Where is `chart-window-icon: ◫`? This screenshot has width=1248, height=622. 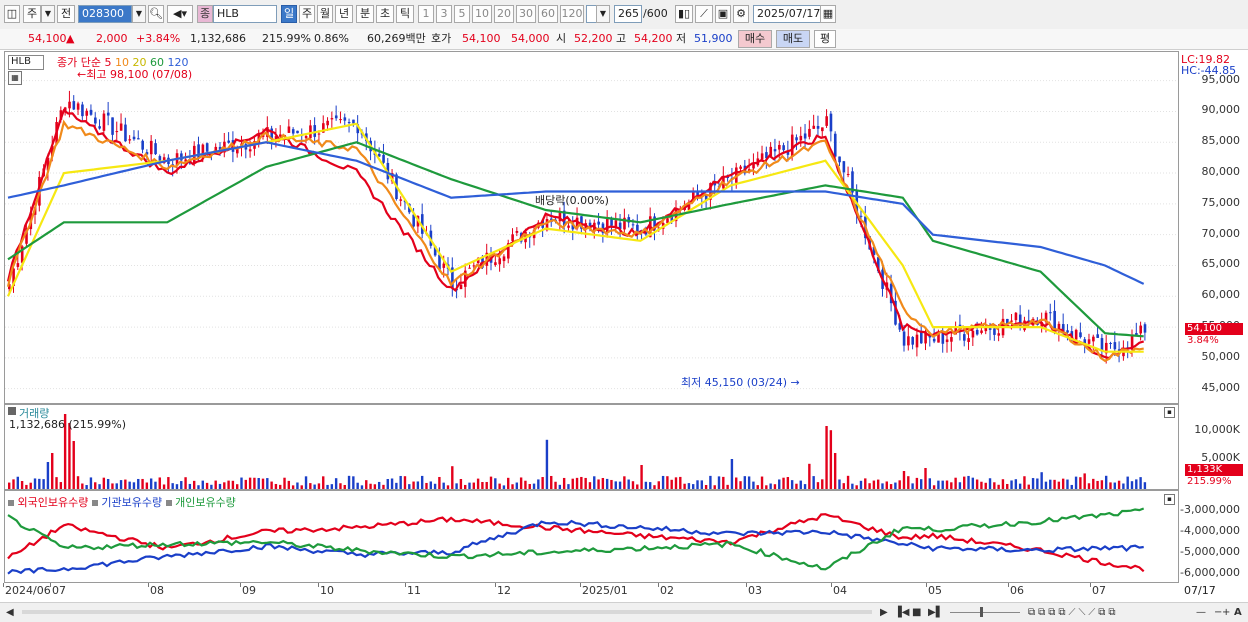
chart-window-icon: ◫ is located at coordinates (12, 14).